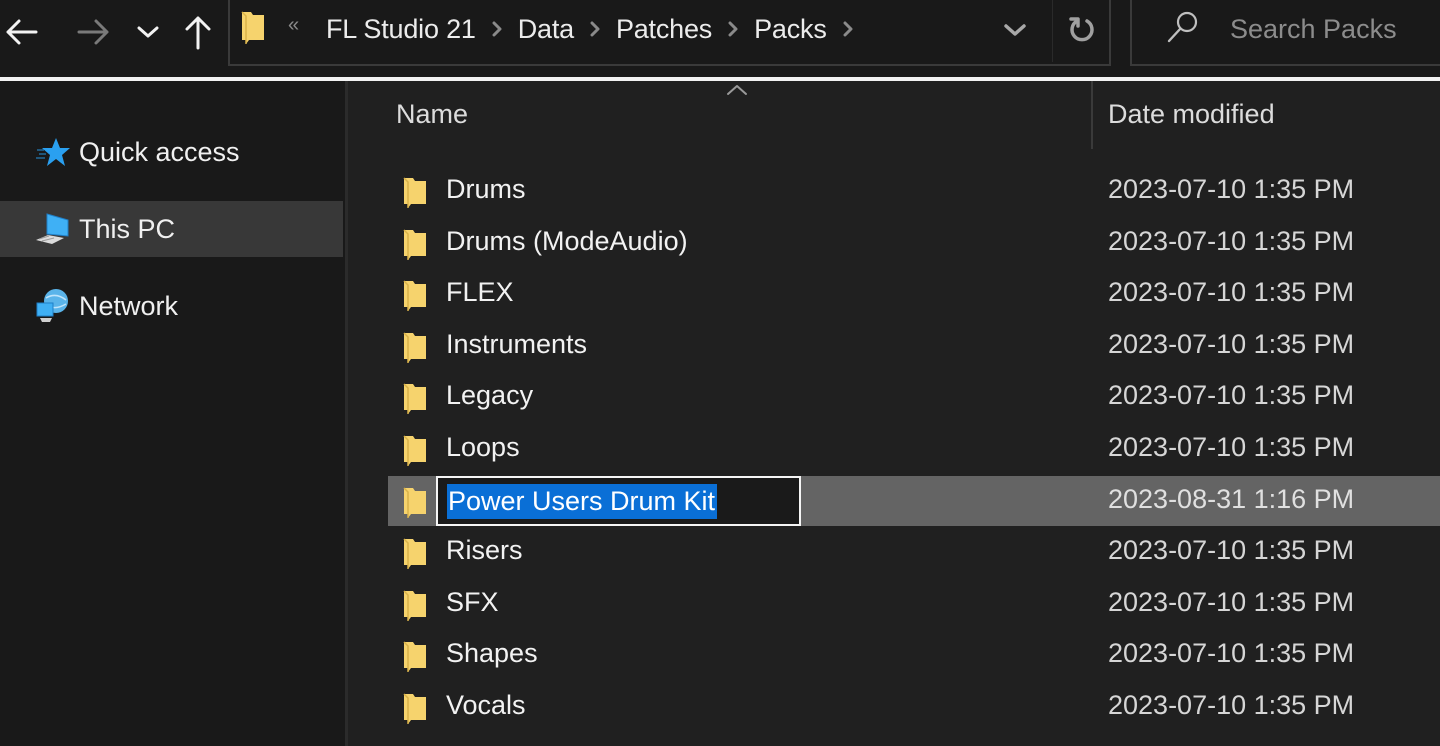 This screenshot has width=1440, height=746. Describe the element at coordinates (432, 114) in the screenshot. I see `column-header-name: Name` at that location.